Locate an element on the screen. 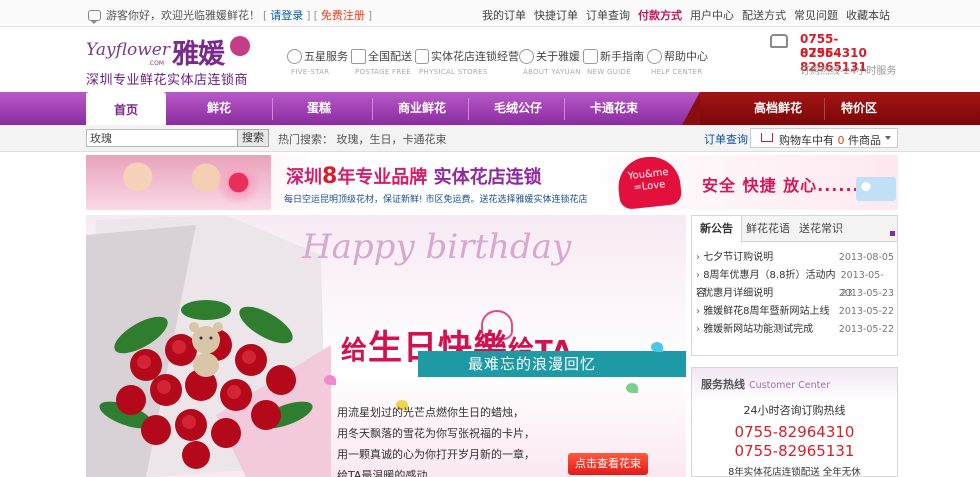 This screenshot has width=980, height=477. feature-help: 帮助中心 HELP CENTER is located at coordinates (679, 65).